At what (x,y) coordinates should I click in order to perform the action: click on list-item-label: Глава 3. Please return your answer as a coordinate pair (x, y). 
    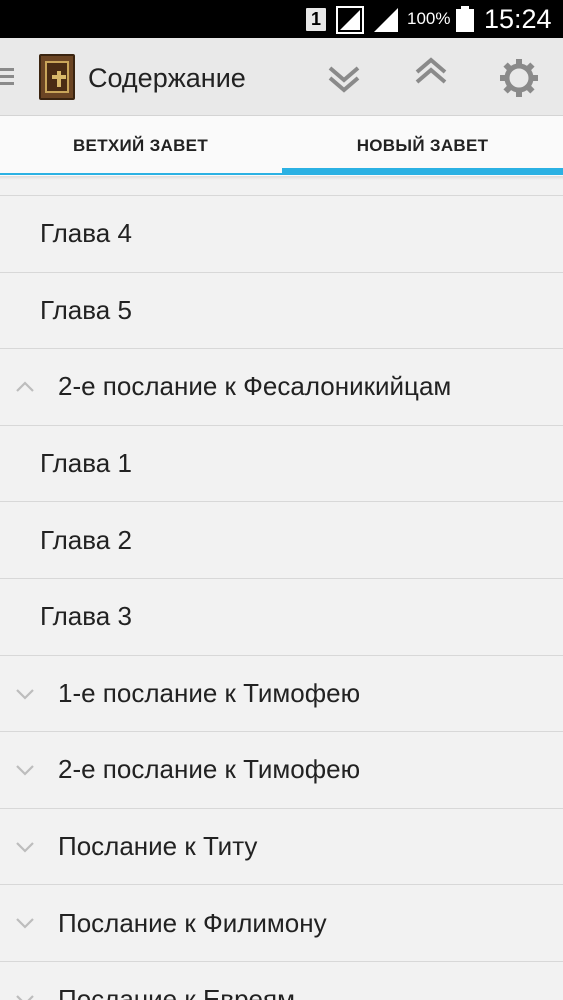
    Looking at the image, I should click on (86, 616).